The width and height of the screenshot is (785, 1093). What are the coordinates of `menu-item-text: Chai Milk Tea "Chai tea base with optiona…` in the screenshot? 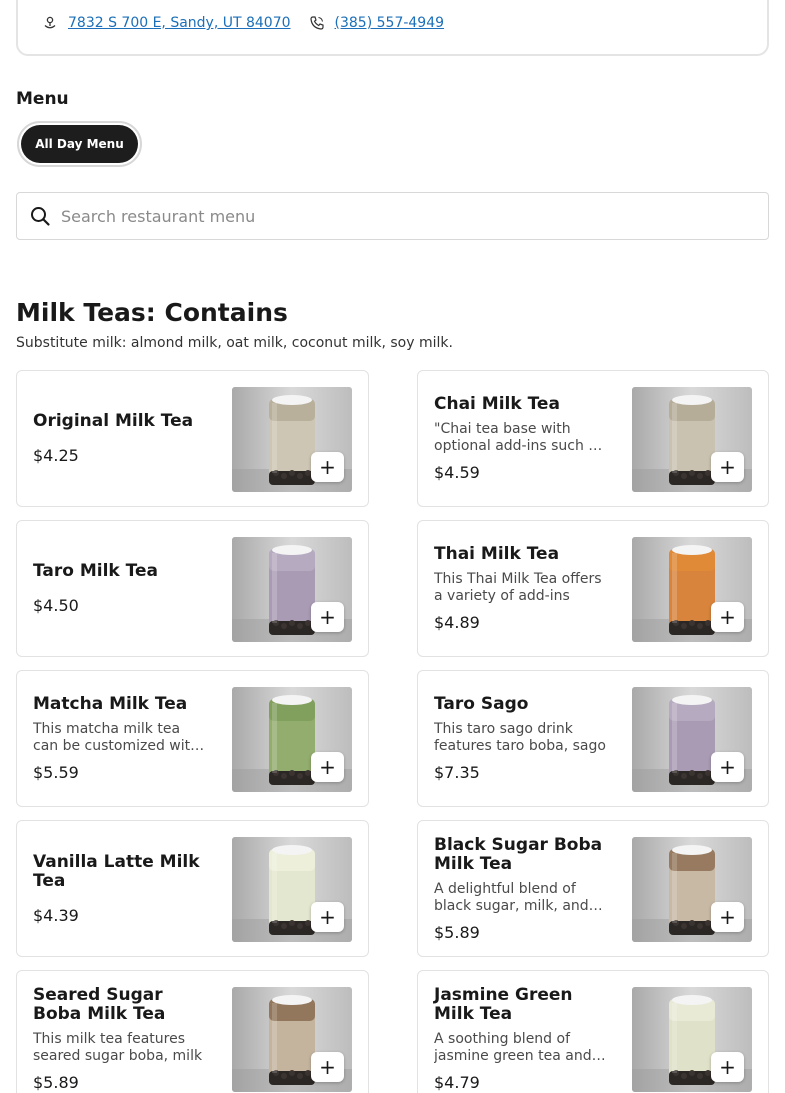 It's located at (520, 438).